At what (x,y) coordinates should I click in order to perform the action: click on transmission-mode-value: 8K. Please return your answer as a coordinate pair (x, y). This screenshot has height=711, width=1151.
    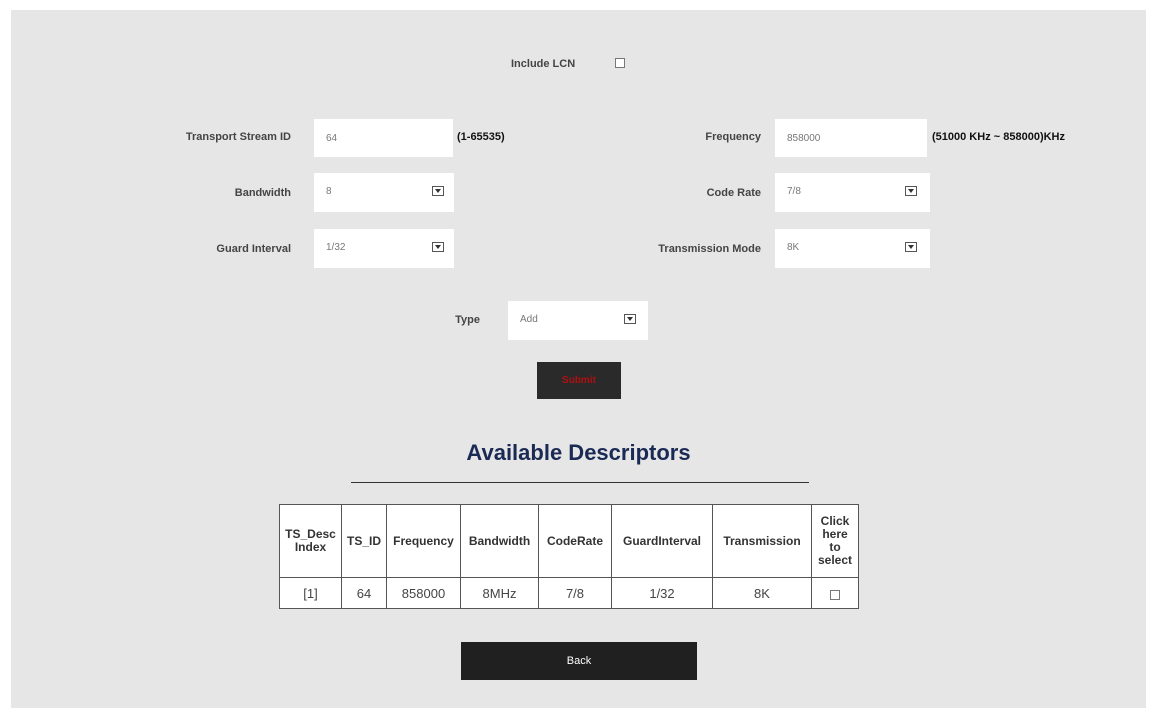
    Looking at the image, I should click on (793, 247).